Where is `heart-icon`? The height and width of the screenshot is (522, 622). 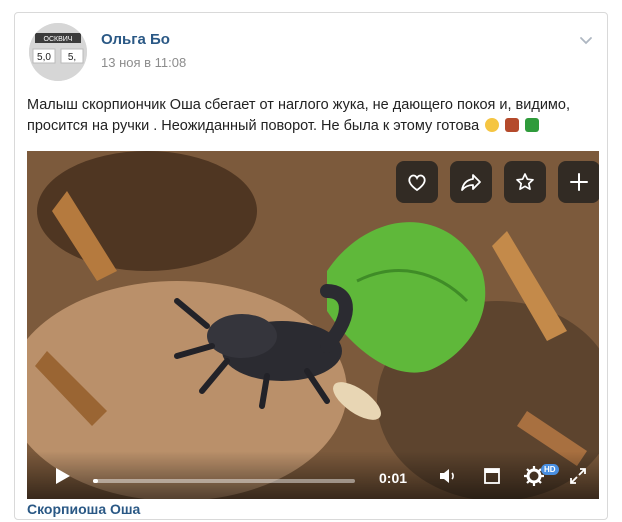
heart-icon is located at coordinates (417, 183).